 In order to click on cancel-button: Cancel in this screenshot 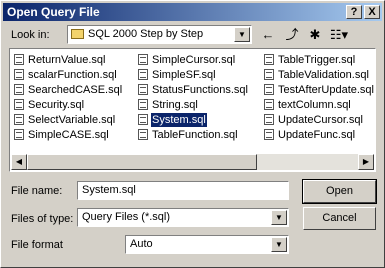, I will do `click(339, 218)`.